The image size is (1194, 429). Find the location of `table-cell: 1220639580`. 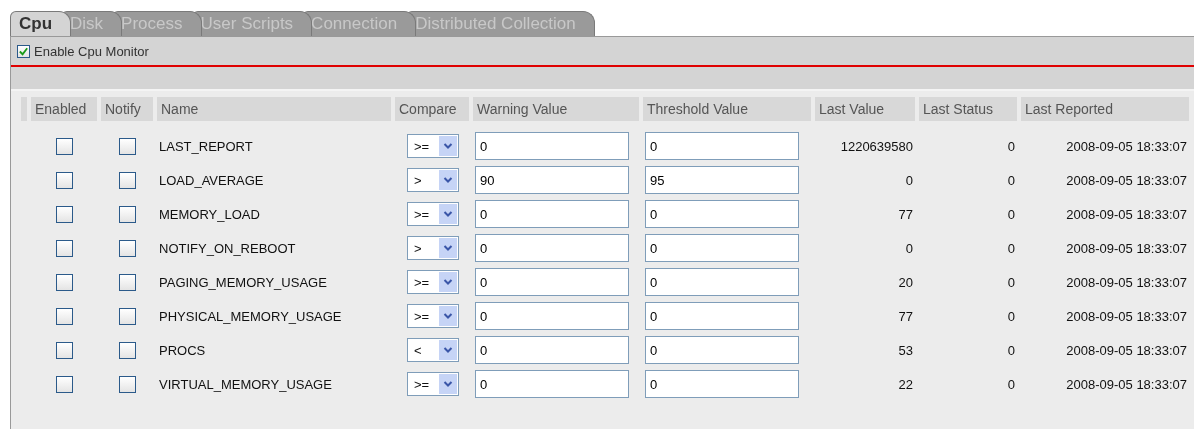

table-cell: 1220639580 is located at coordinates (876, 146).